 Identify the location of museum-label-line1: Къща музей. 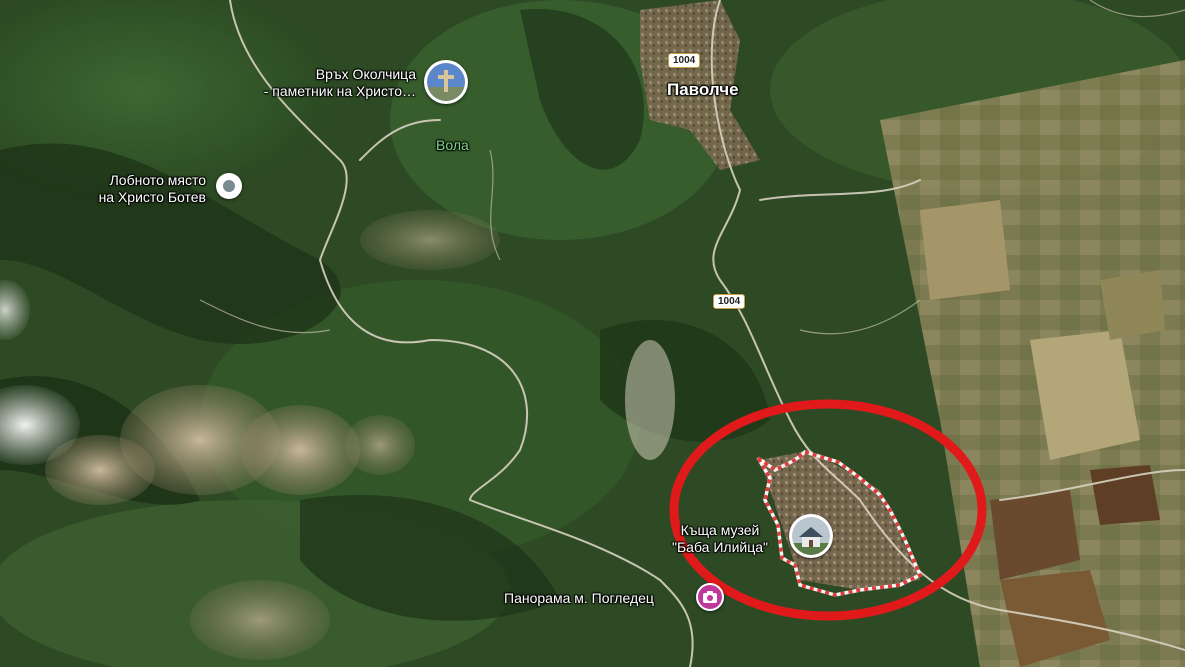
(720, 530).